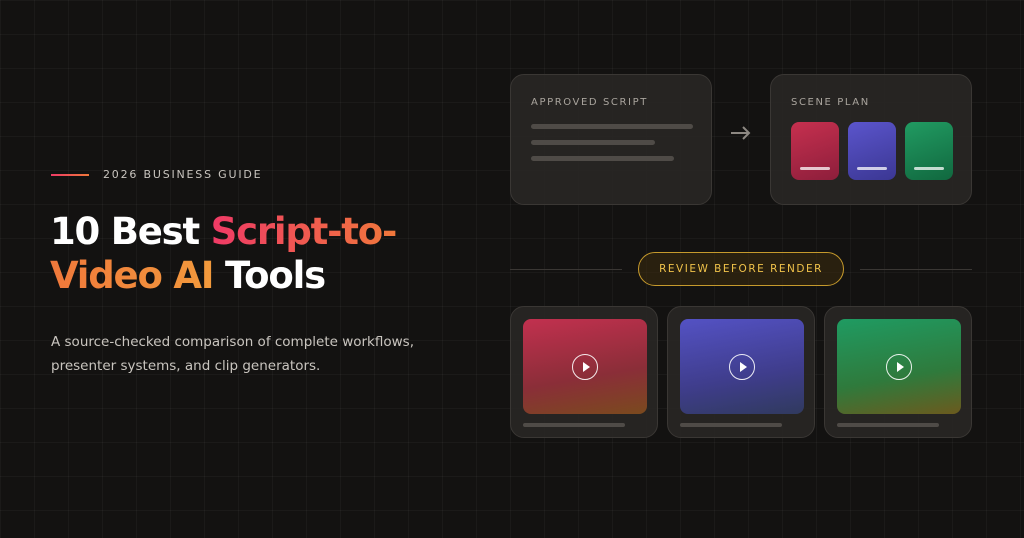  What do you see at coordinates (830, 102) in the screenshot?
I see `scene-plan-label: SCENE PLAN` at bounding box center [830, 102].